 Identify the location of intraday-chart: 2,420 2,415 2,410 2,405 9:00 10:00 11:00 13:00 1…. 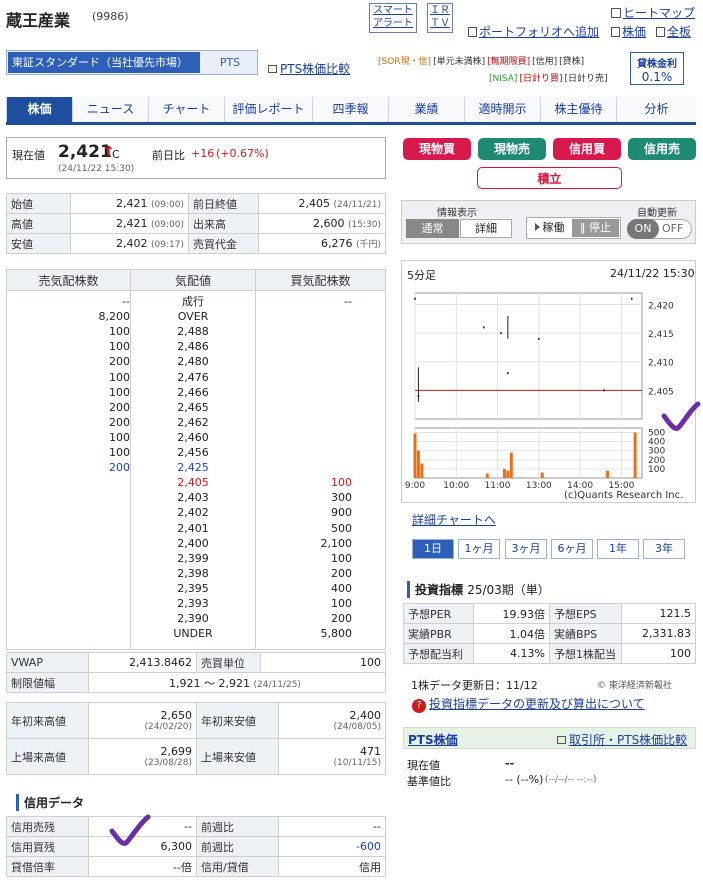
(539, 391).